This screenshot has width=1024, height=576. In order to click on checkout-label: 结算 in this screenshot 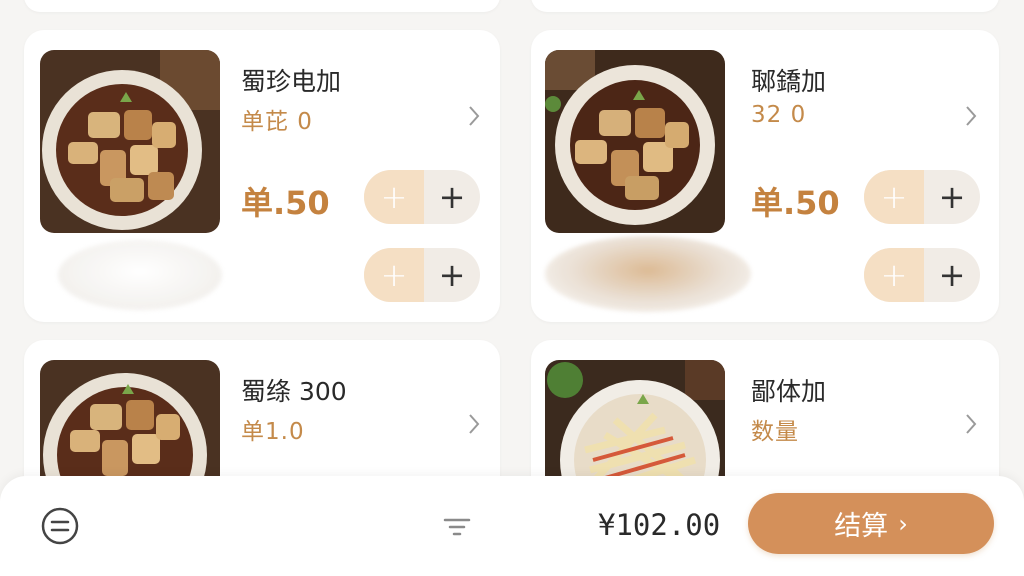, I will do `click(861, 526)`.